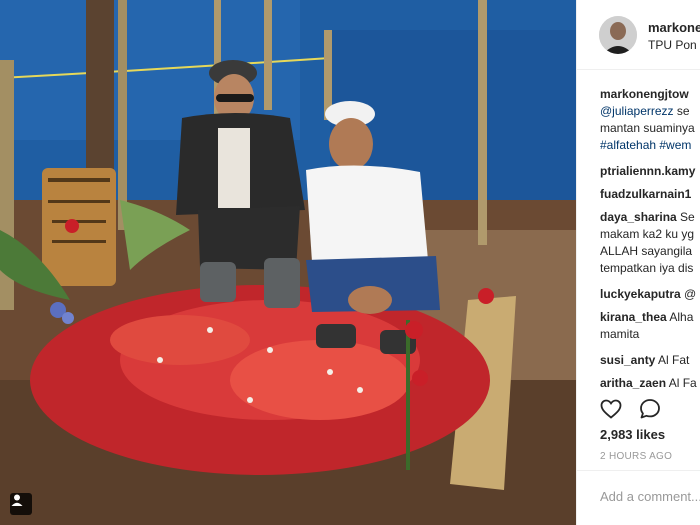 The height and width of the screenshot is (525, 700). I want to click on comment-item: kirana_thea Alha mamita, so click(650, 326).